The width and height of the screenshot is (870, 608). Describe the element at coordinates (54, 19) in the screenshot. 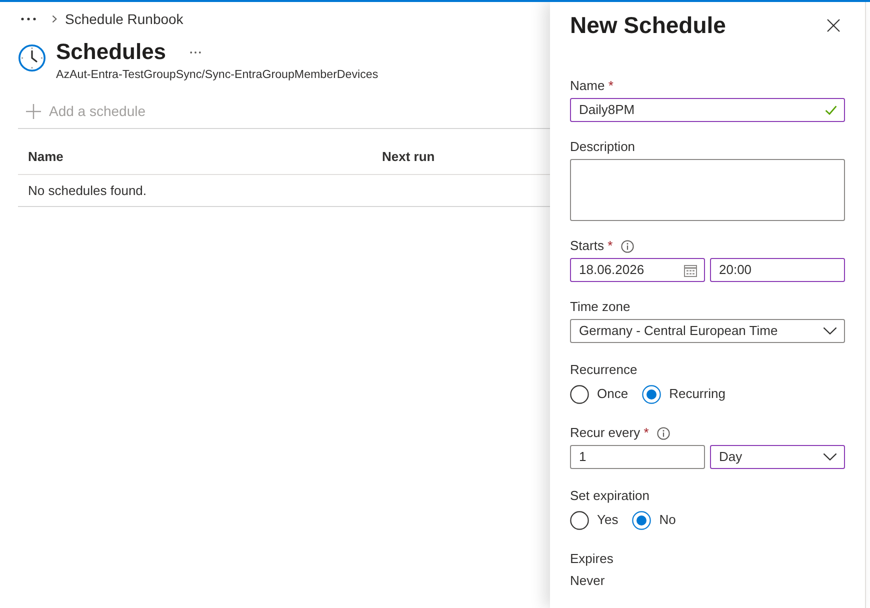

I see `chevron-right-icon` at that location.